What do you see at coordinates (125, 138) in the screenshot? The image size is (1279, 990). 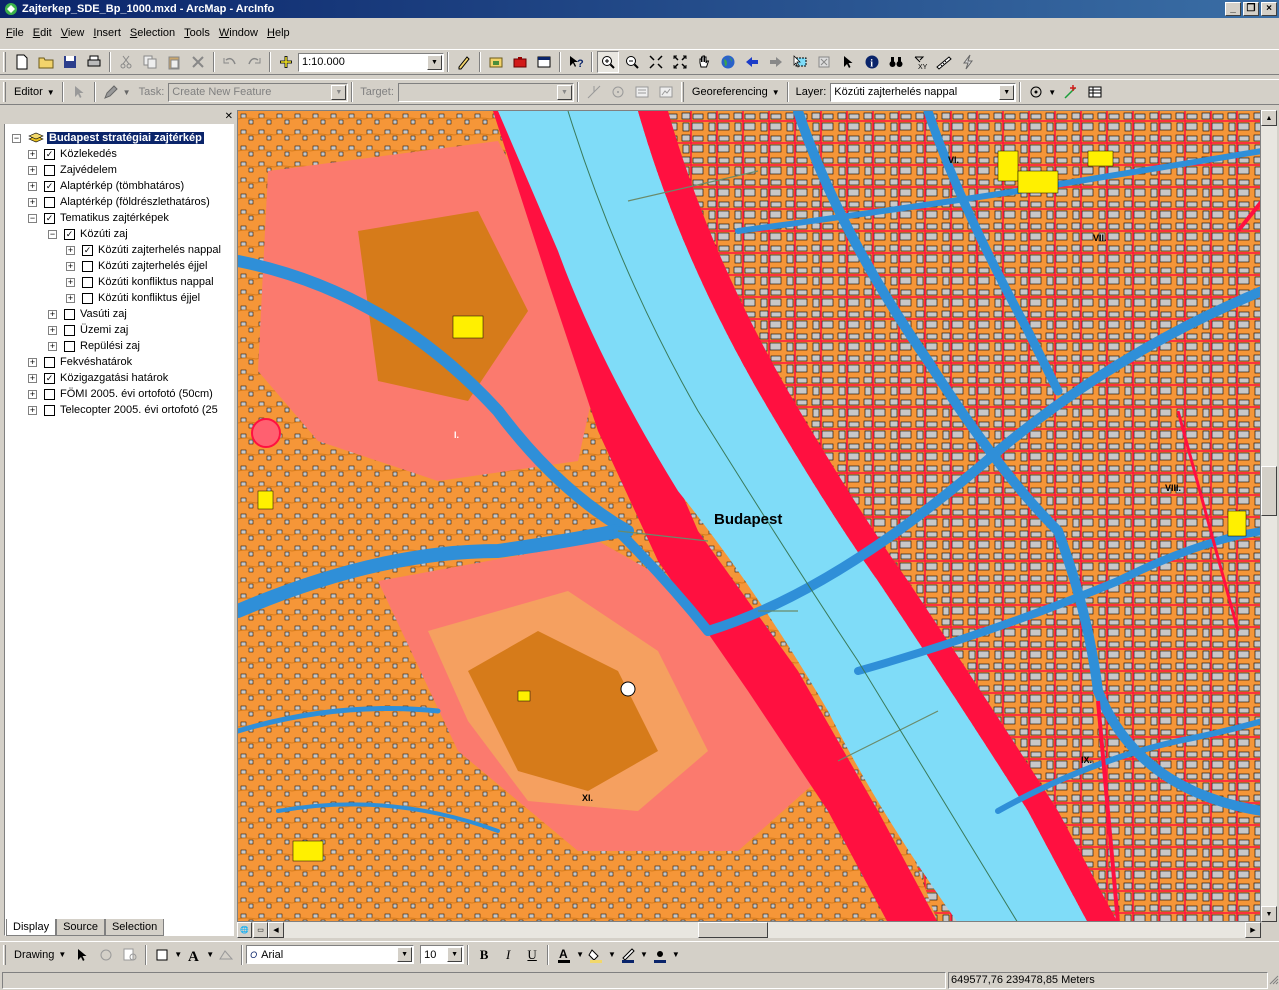 I see `toc-root-label: Budapest stratégiai zajtérkép` at bounding box center [125, 138].